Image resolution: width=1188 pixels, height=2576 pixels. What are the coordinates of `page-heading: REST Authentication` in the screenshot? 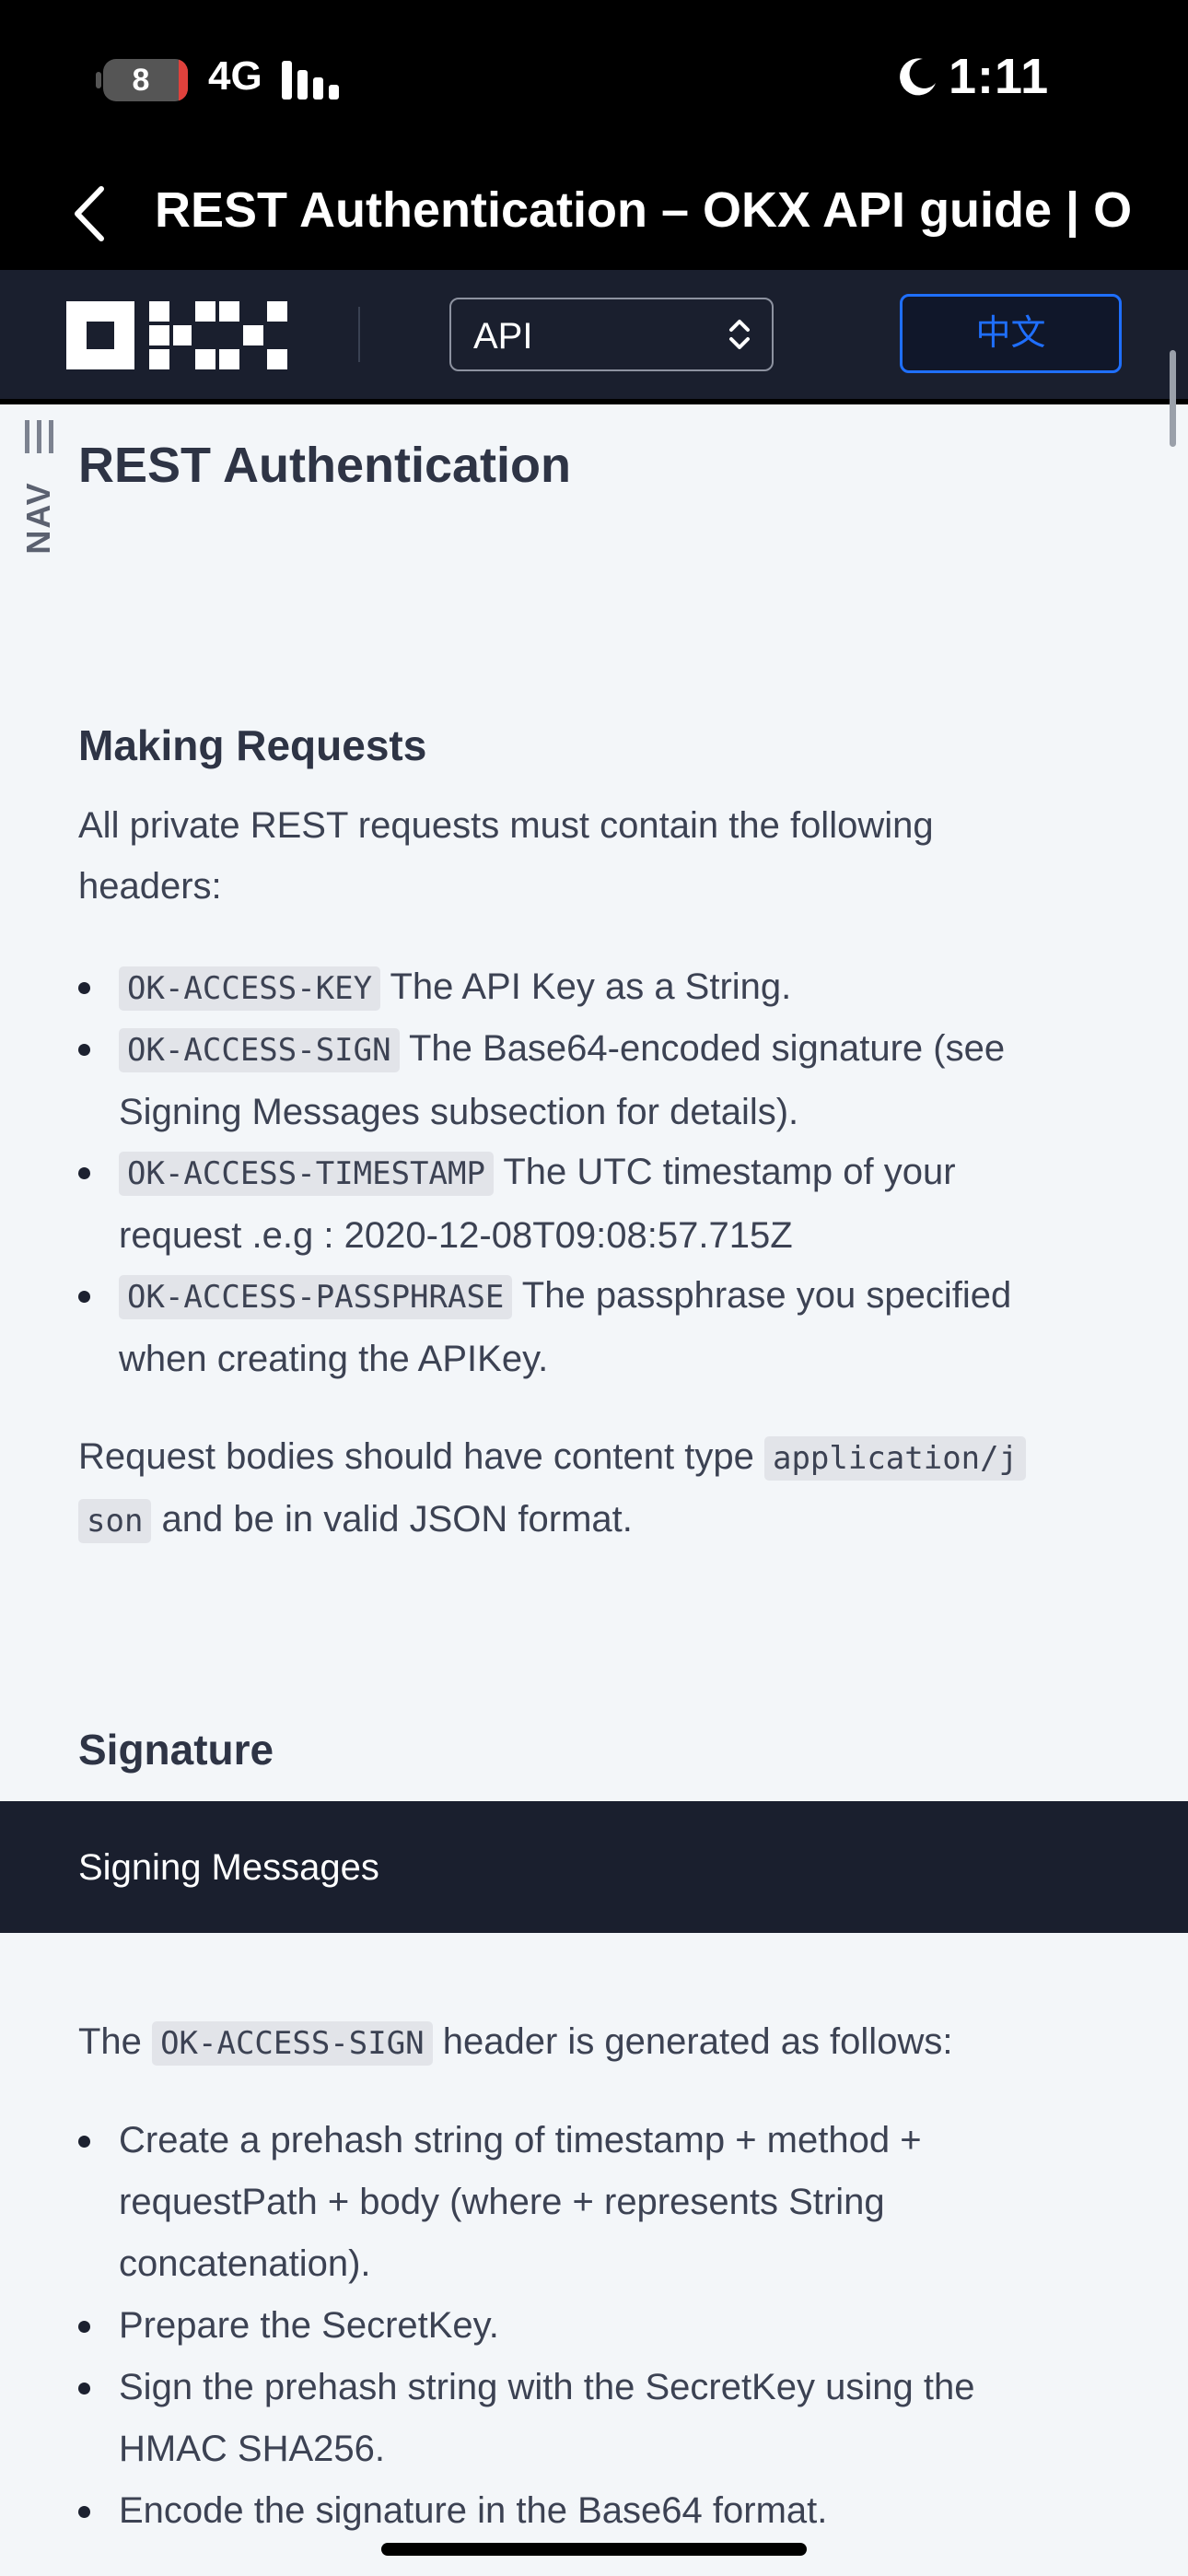 It's located at (324, 465).